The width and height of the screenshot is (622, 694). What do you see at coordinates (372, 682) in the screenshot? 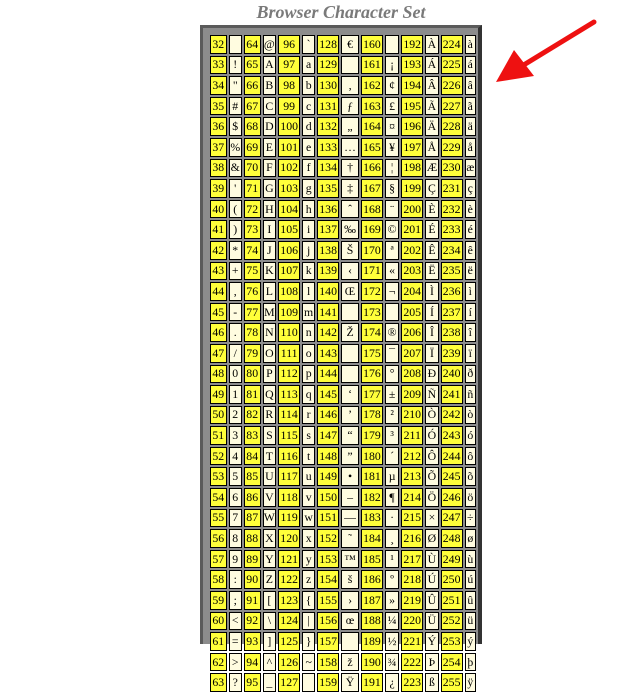
I see `char-code-cell: 191` at bounding box center [372, 682].